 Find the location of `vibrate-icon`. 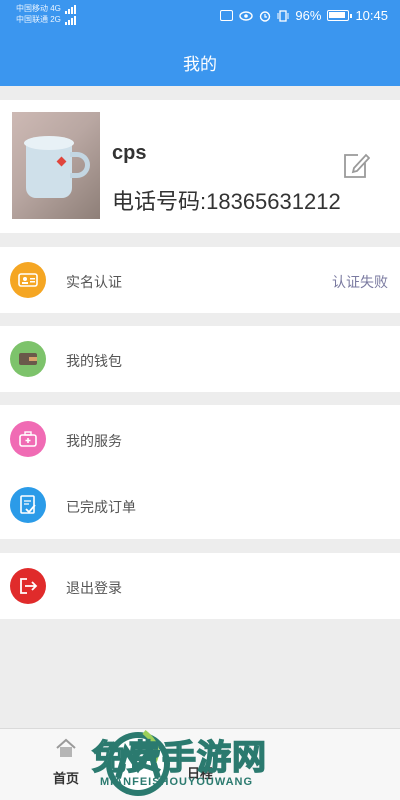

vibrate-icon is located at coordinates (283, 15).